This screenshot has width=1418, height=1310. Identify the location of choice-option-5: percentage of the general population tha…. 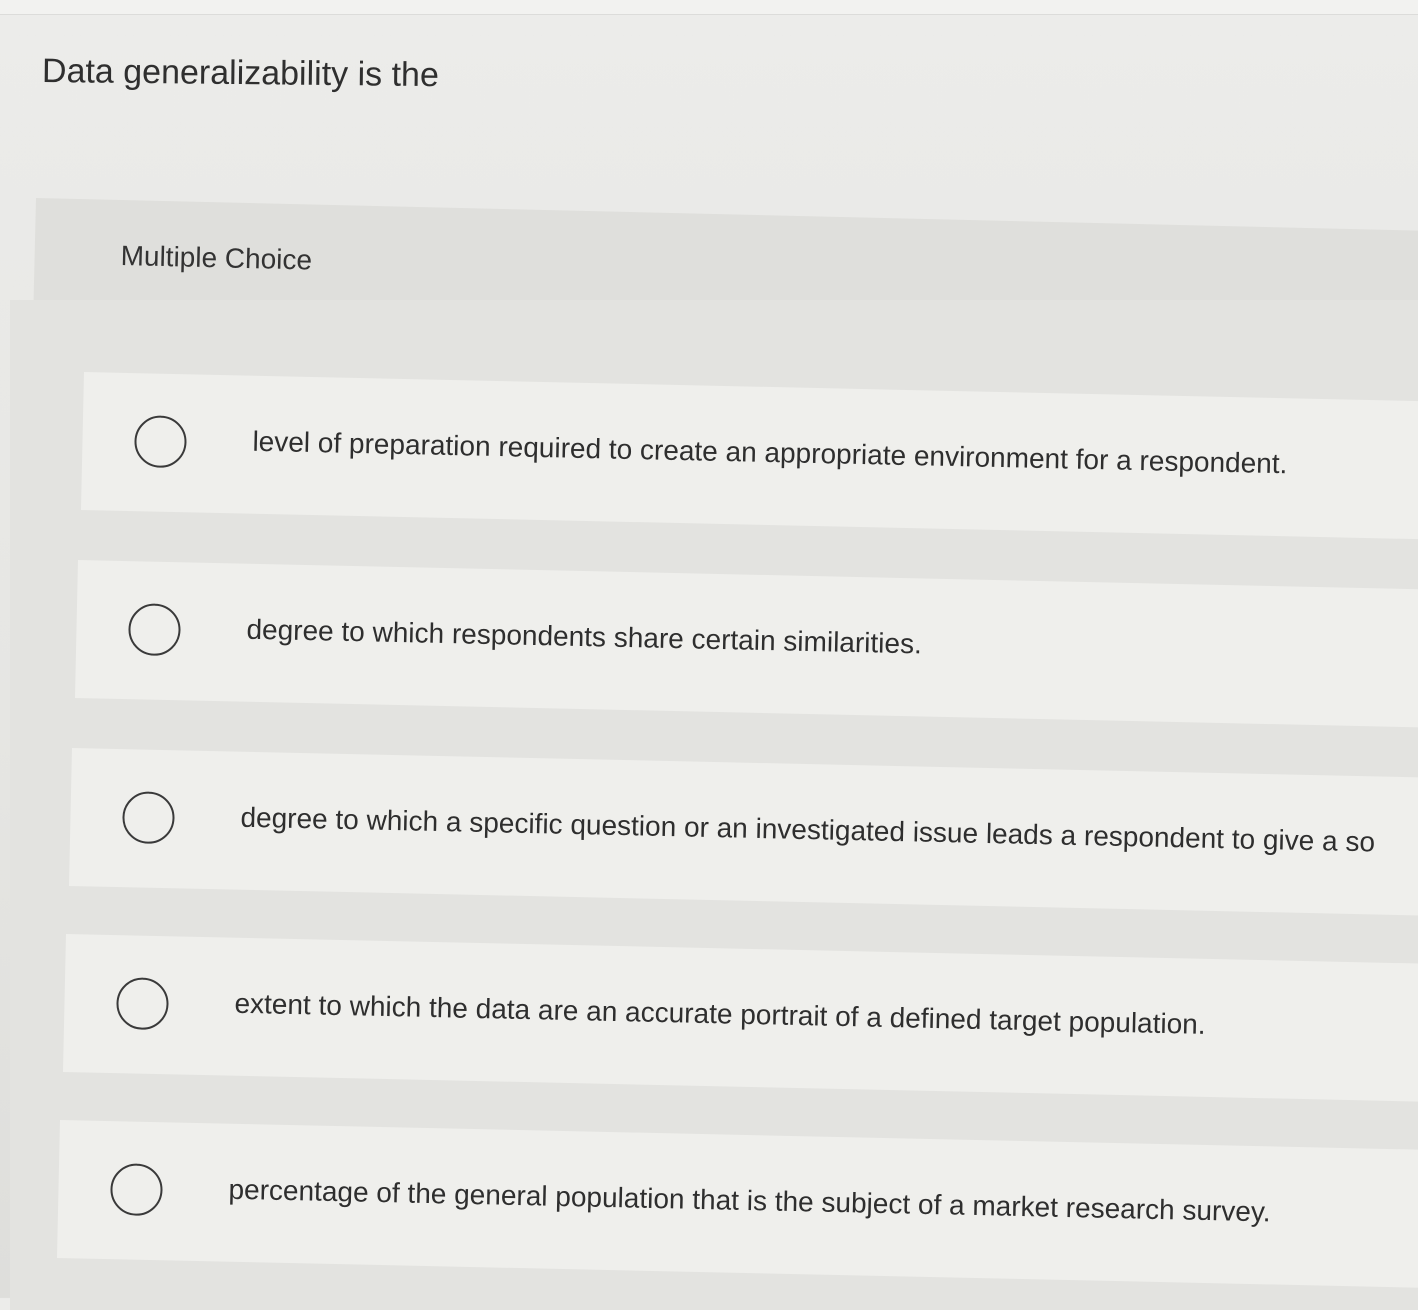
(737, 1204).